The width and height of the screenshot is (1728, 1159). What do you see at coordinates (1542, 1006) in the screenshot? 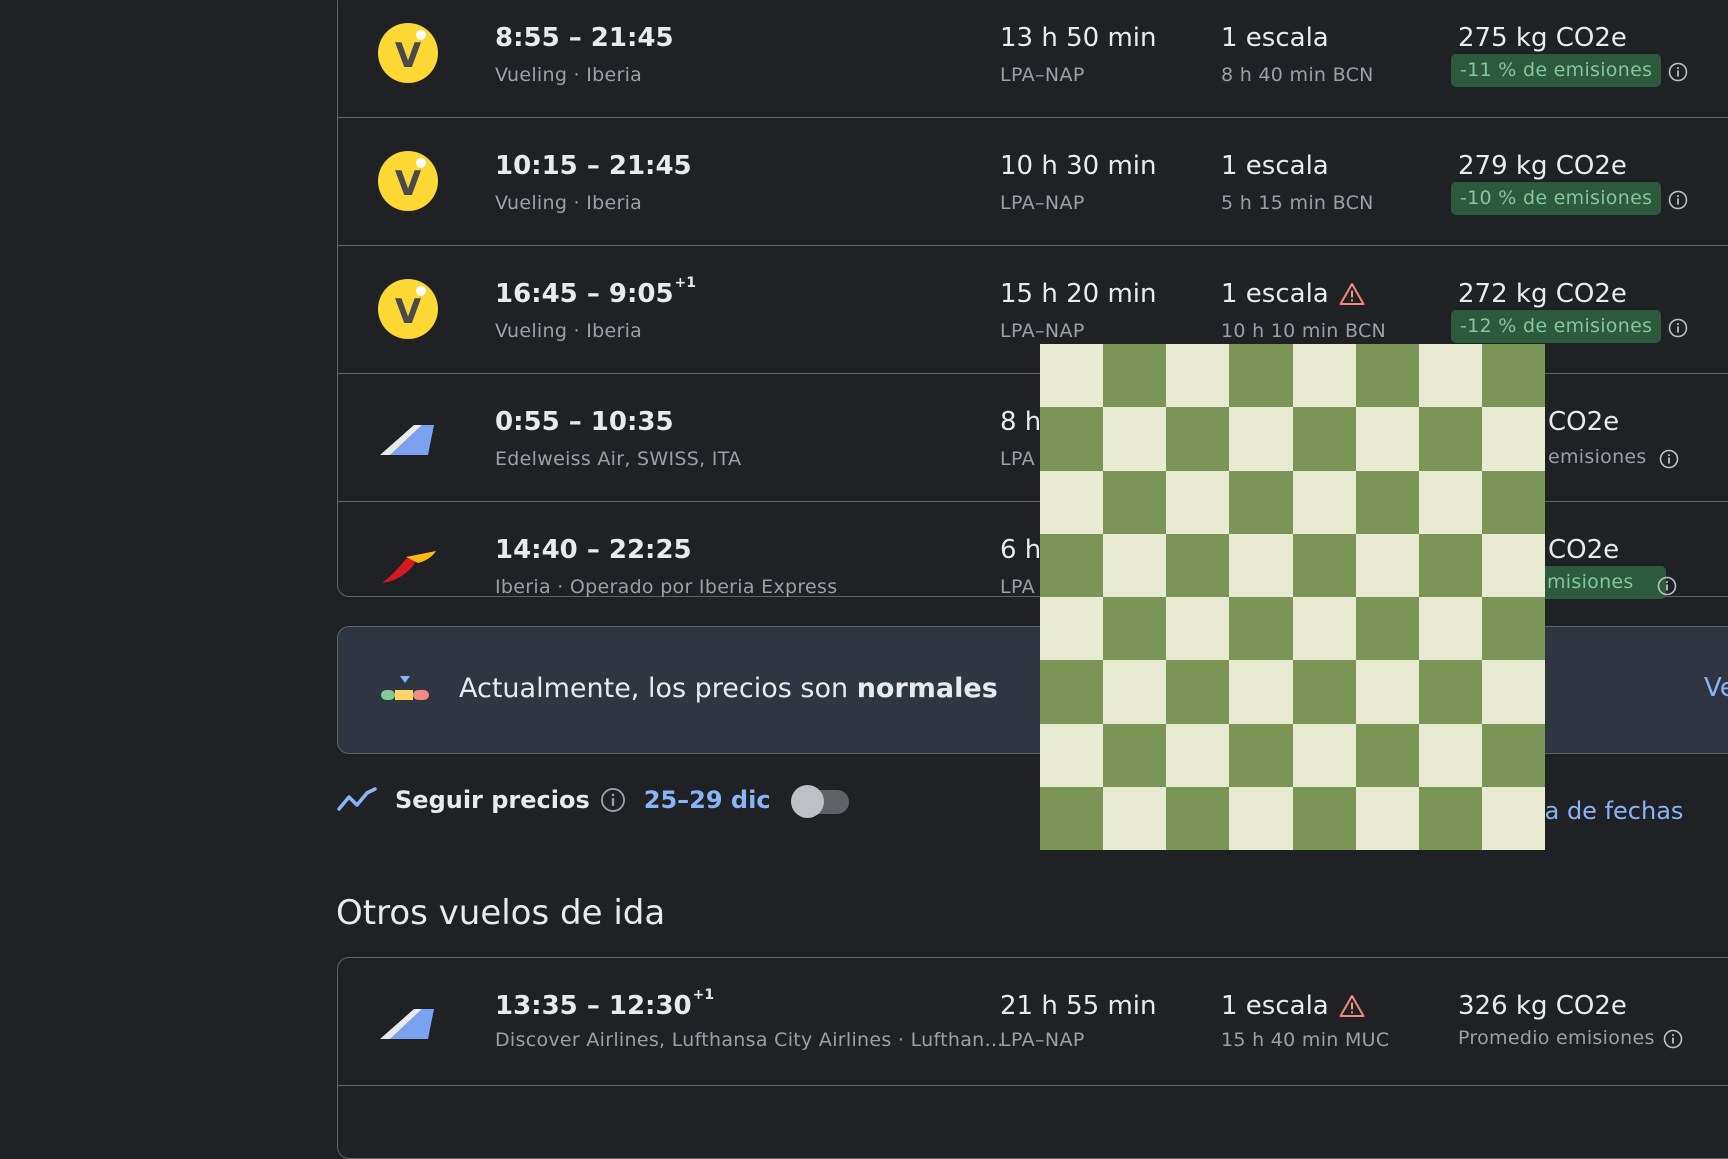
I see `co2-value: 326 kg CO2e` at bounding box center [1542, 1006].